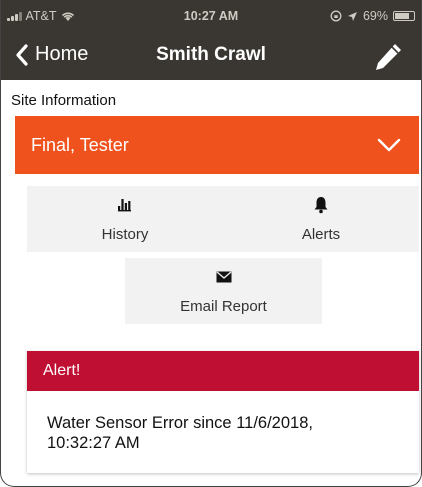 Image resolution: width=422 pixels, height=487 pixels. What do you see at coordinates (22, 54) in the screenshot?
I see `chevron-left-icon` at bounding box center [22, 54].